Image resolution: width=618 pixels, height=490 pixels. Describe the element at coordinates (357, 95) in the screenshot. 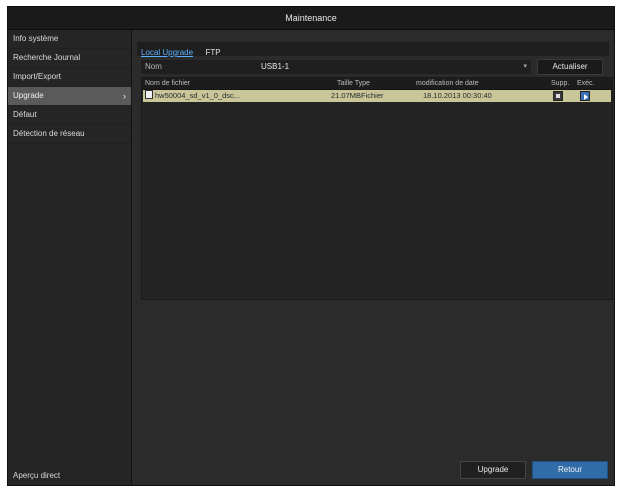

I see `row-size-type: 21.07MBFichier` at that location.